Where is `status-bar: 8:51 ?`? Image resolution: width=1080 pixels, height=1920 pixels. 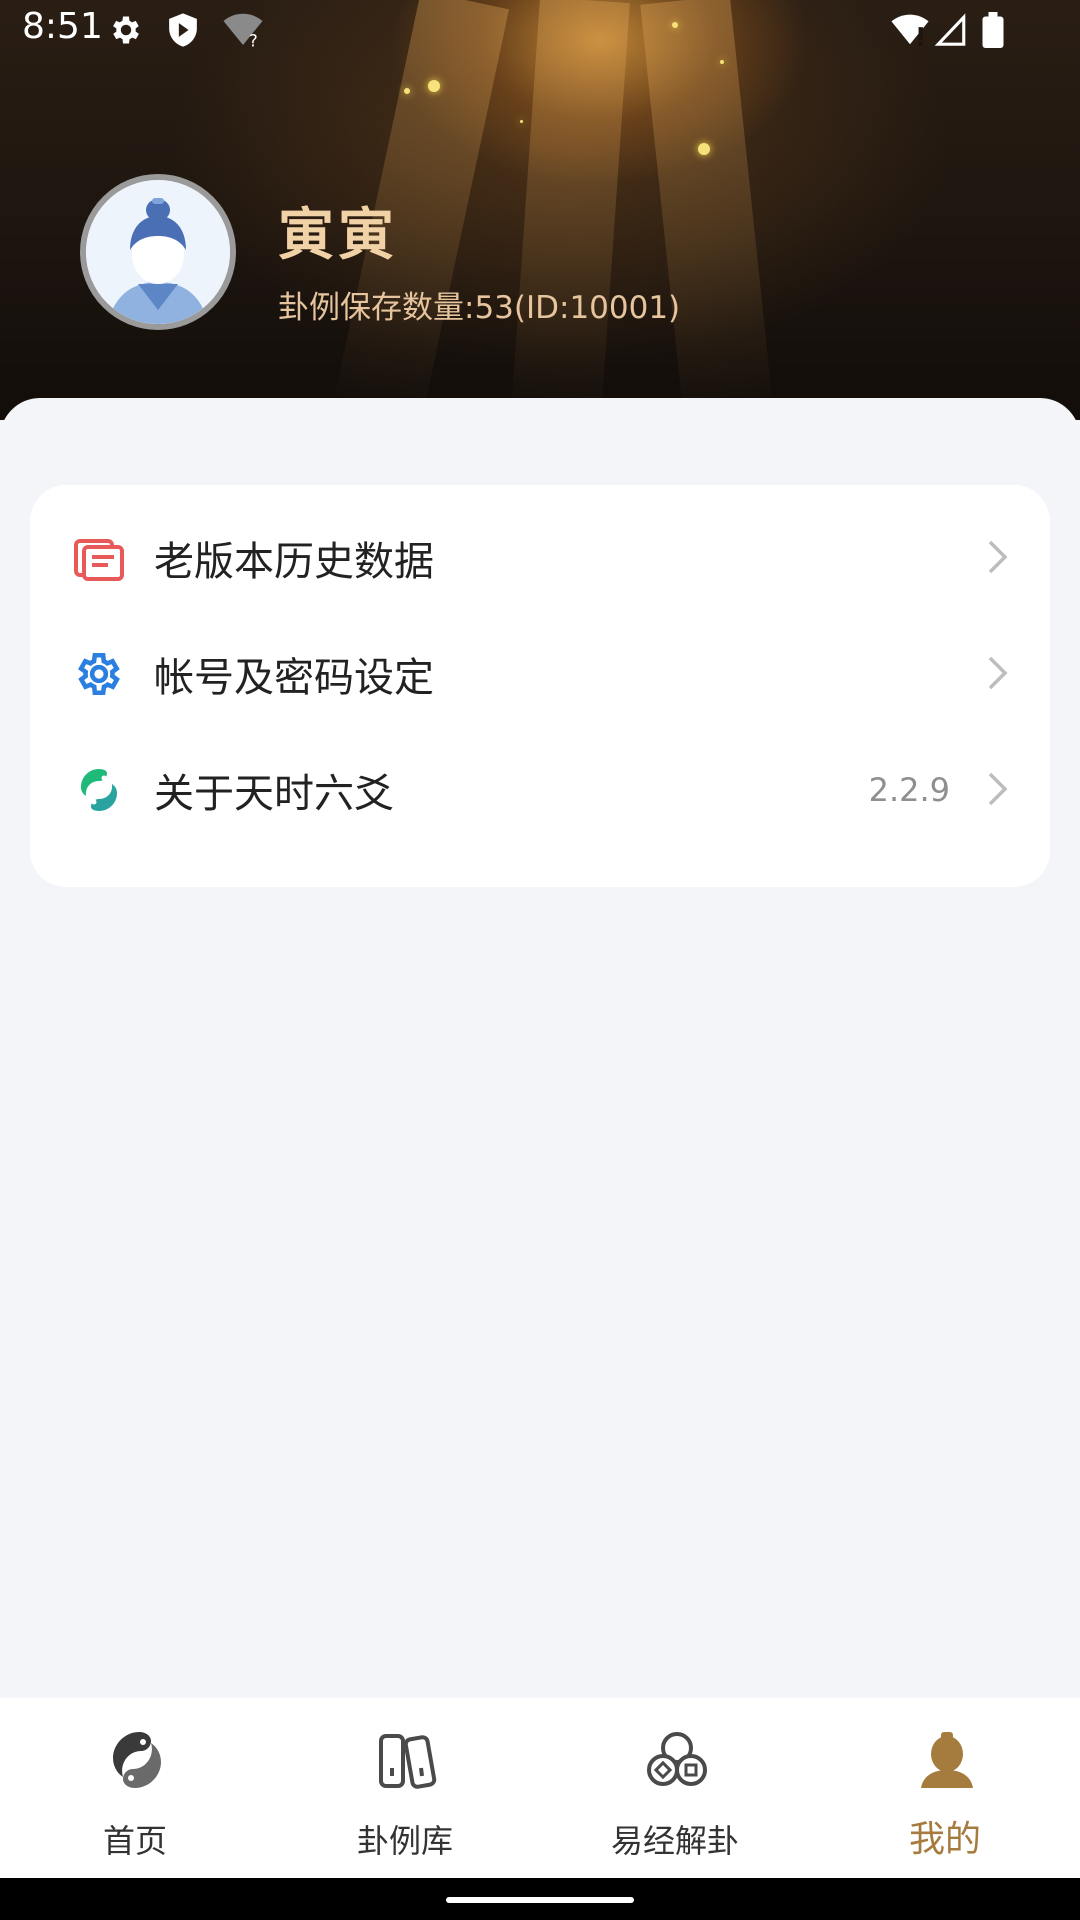 status-bar: 8:51 ? is located at coordinates (540, 31).